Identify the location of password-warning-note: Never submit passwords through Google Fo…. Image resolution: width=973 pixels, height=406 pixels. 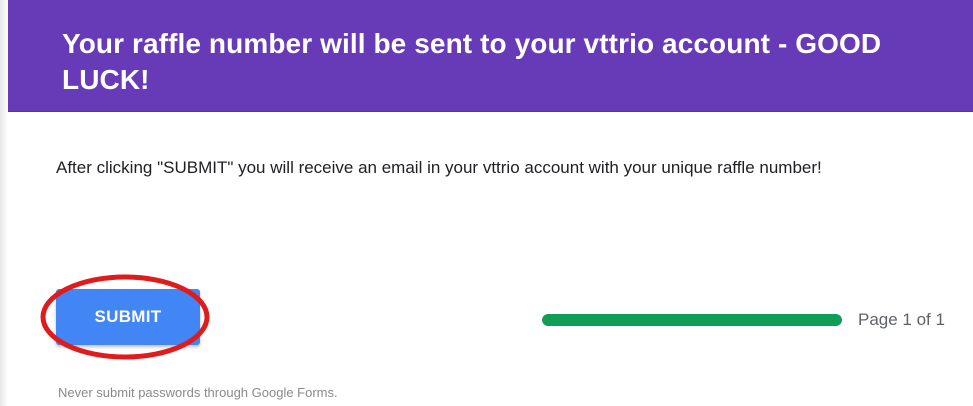
(198, 392).